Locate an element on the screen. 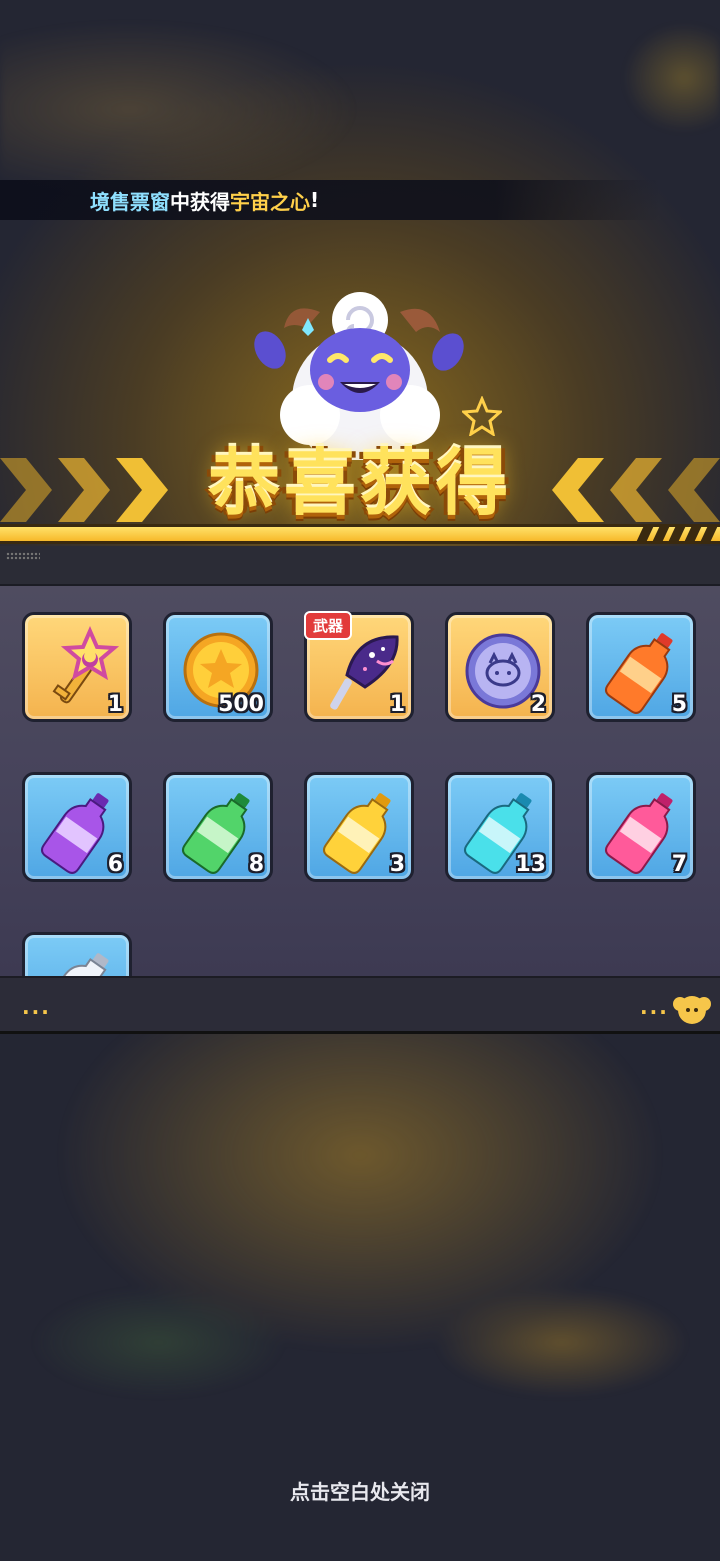 Image resolution: width=720 pixels, height=1561 pixels. announcement-ticker: 境售票窗 中获得 宇宙之心! is located at coordinates (330, 200).